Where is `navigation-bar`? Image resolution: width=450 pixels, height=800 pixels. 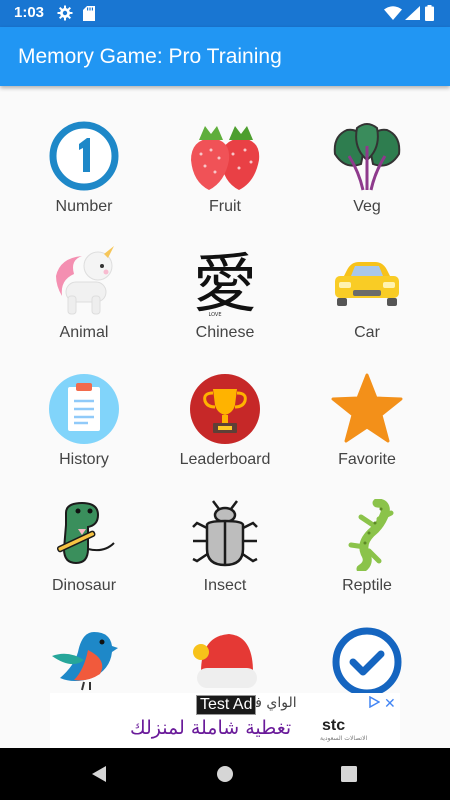 navigation-bar is located at coordinates (225, 774).